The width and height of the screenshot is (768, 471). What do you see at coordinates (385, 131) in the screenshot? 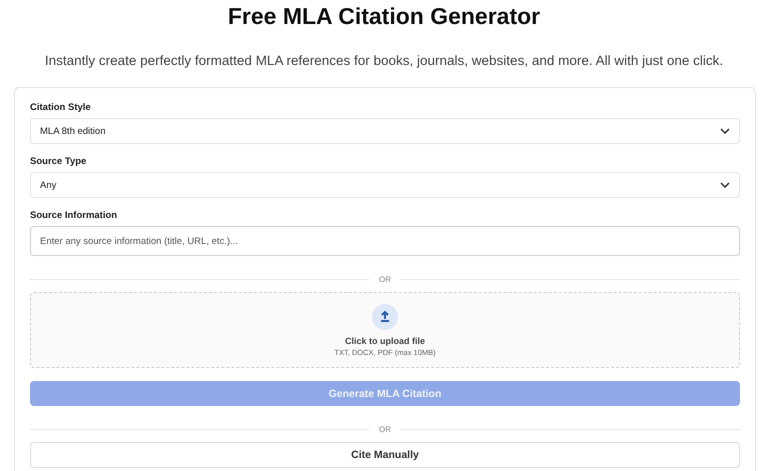
I see `citation-style-dropdown: MLA 8th edition` at bounding box center [385, 131].